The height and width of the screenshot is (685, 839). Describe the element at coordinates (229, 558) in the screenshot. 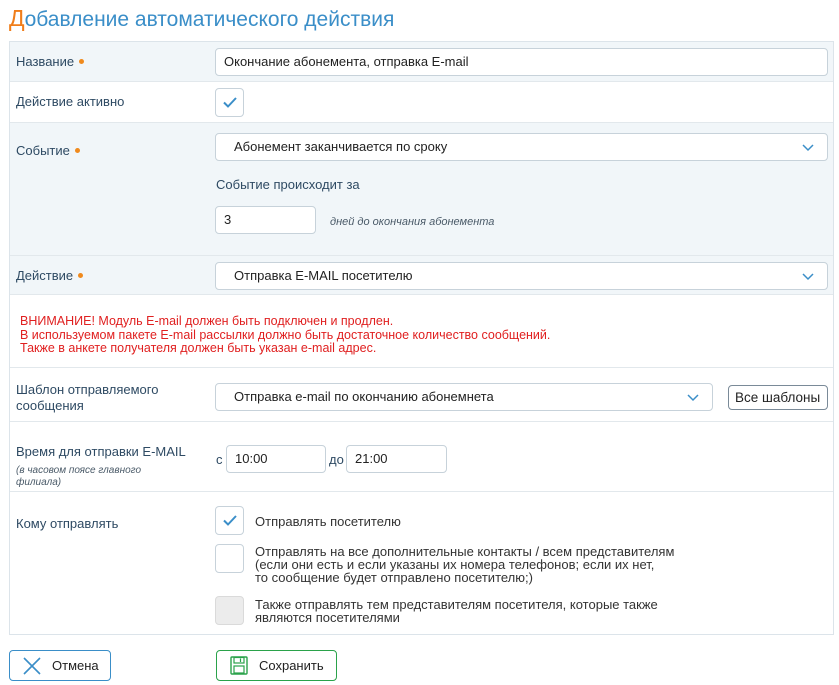

I see `send-to-contacts-checkbox` at that location.